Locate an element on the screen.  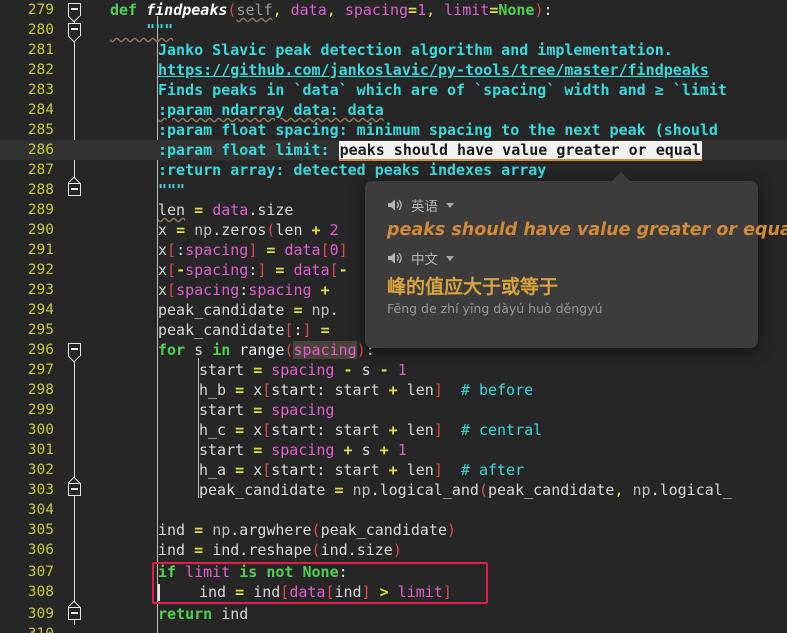
code-line: 301 start = spacing + s + 1 is located at coordinates (393, 450).